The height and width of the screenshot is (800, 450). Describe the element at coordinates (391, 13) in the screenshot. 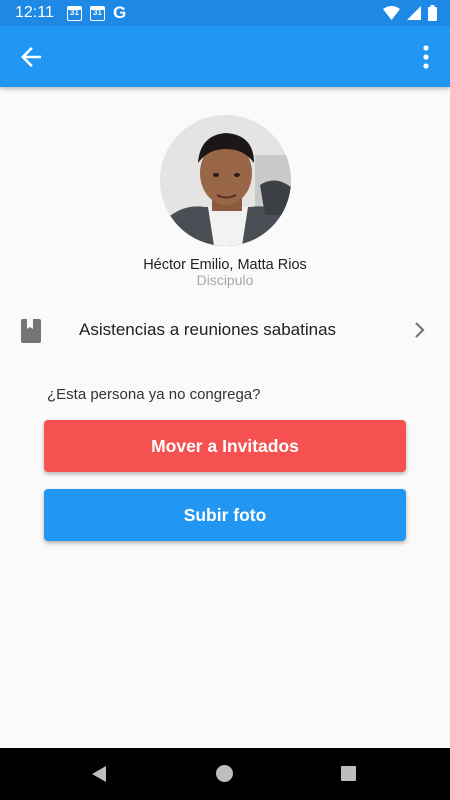

I see `wifi-icon` at that location.